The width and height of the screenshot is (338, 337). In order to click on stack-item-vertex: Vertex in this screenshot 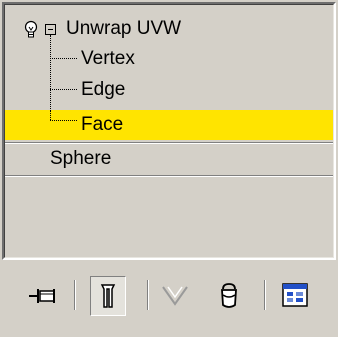, I will do `click(169, 59)`.